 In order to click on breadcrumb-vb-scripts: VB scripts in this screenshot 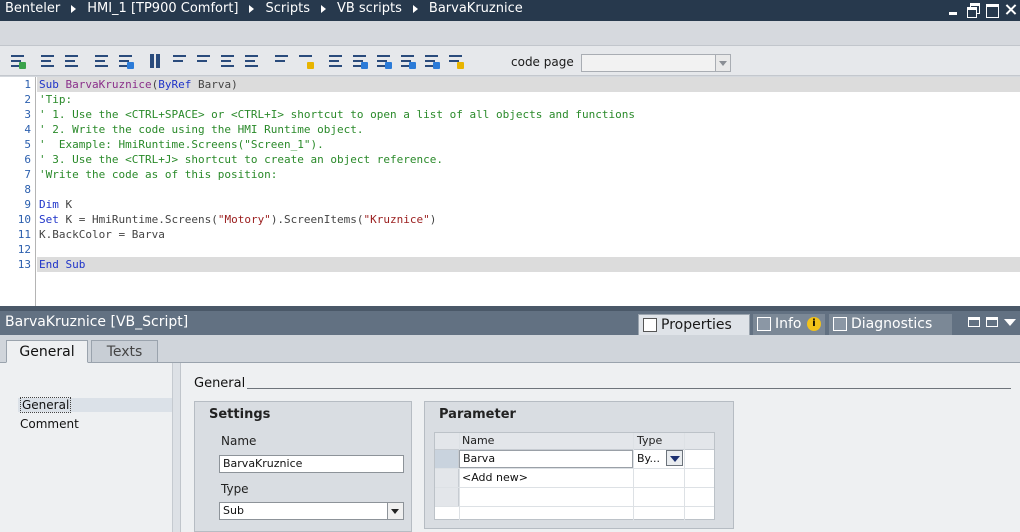, I will do `click(369, 8)`.